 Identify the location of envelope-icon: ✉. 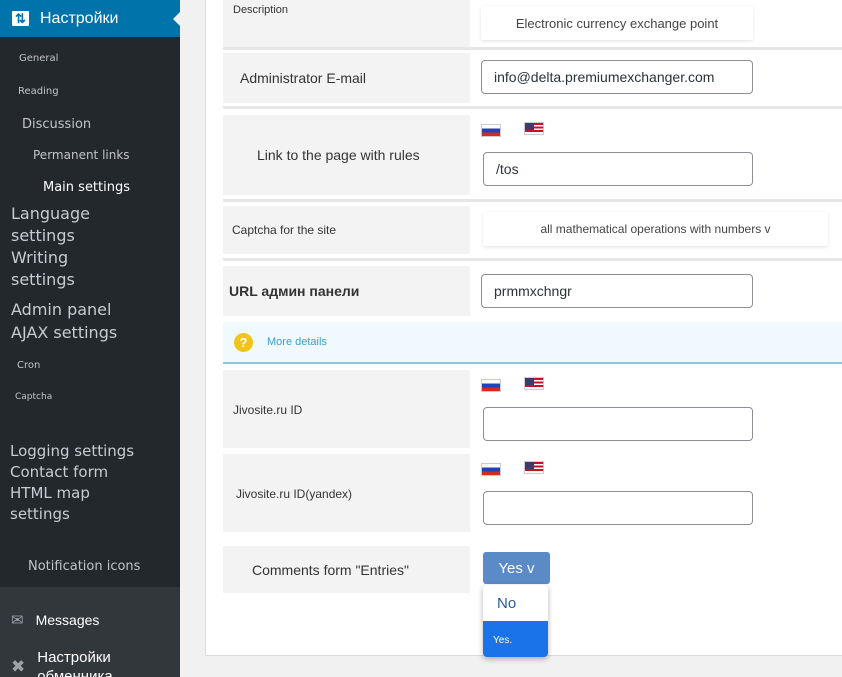
(17, 620).